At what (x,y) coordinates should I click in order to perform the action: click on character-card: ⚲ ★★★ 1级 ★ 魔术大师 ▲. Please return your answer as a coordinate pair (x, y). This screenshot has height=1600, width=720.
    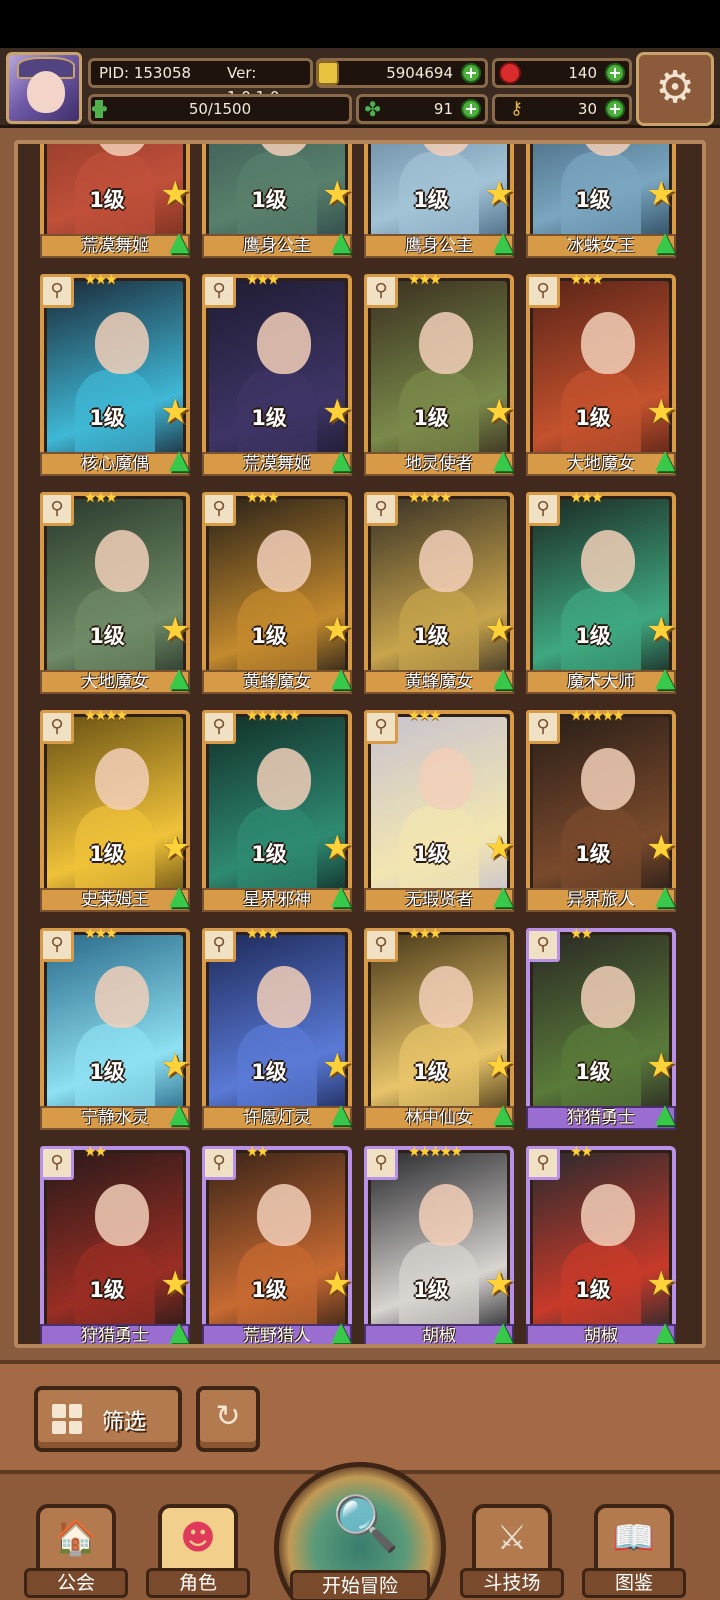
    Looking at the image, I should click on (601, 596).